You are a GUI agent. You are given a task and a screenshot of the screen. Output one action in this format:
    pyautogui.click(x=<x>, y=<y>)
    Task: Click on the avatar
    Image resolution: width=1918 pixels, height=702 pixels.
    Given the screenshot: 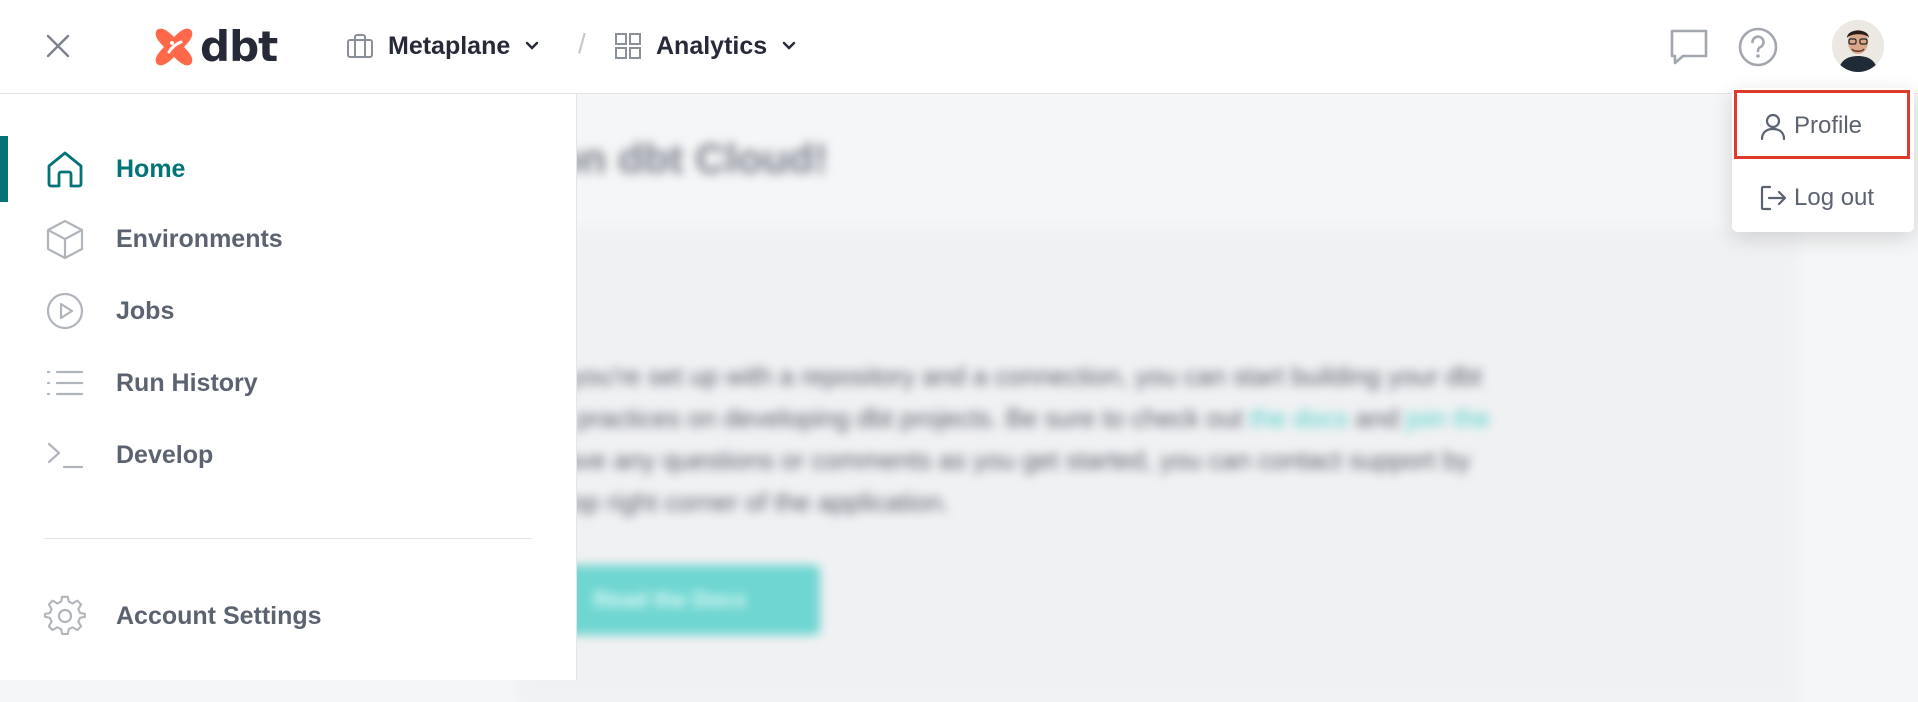 What is the action you would take?
    pyautogui.click(x=1858, y=46)
    